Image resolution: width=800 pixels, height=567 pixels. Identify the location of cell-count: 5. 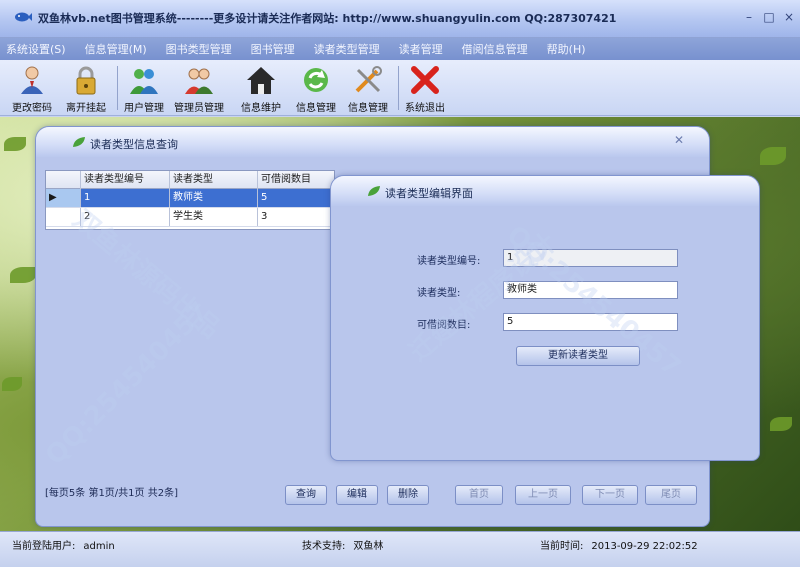
(297, 198).